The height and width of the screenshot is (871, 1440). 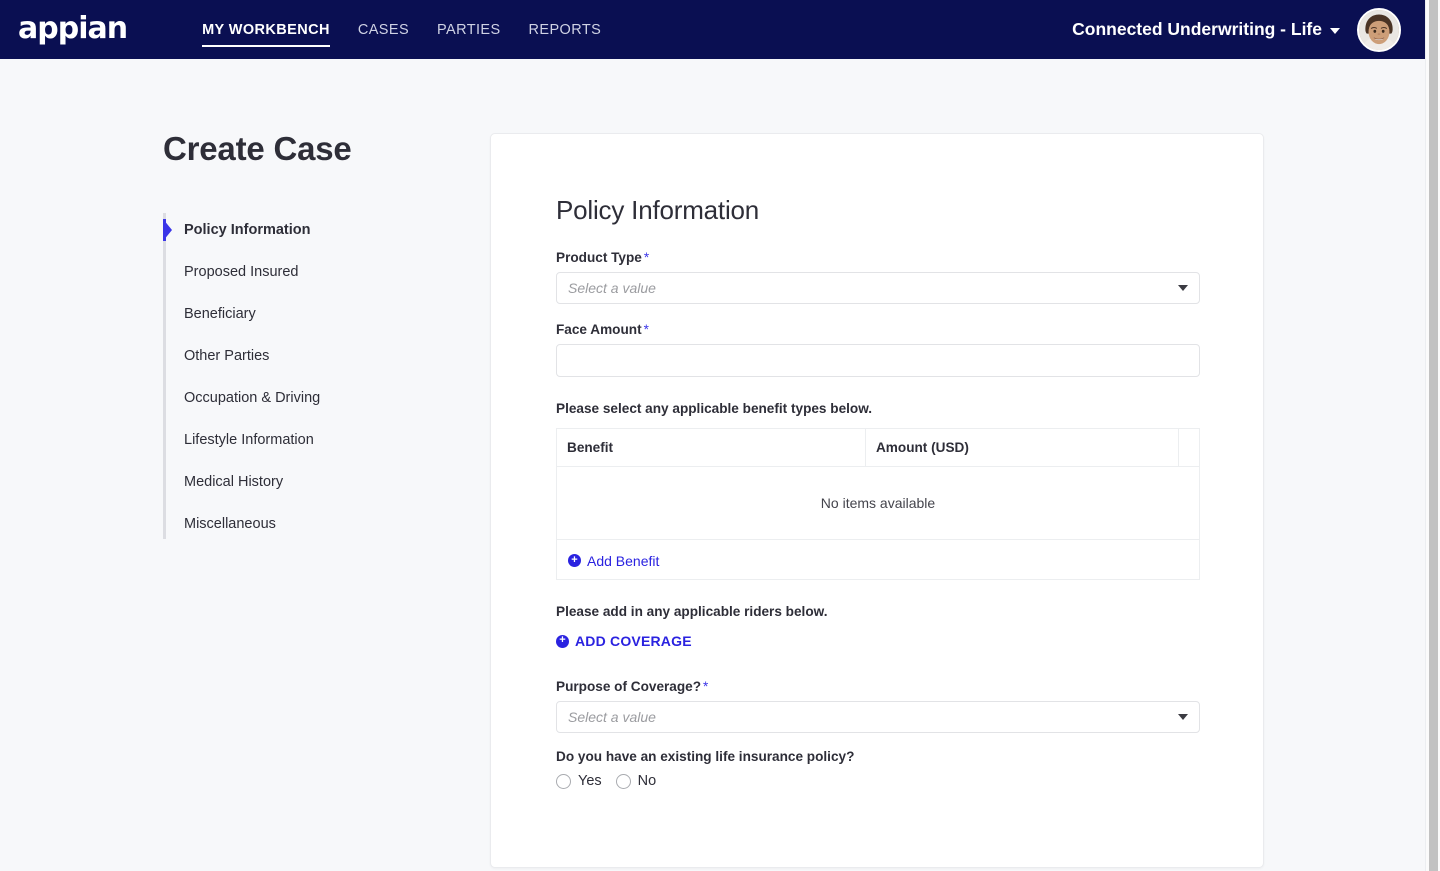 What do you see at coordinates (73, 28) in the screenshot?
I see `appian-logo: appian` at bounding box center [73, 28].